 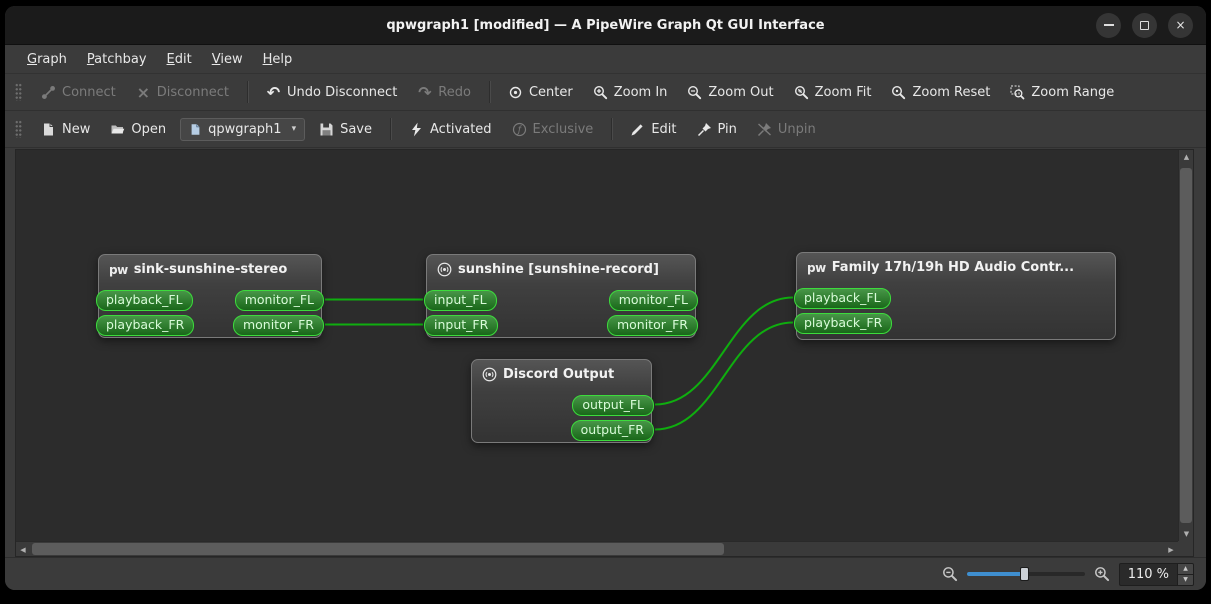 I want to click on maximize-button, so click(x=1144, y=25).